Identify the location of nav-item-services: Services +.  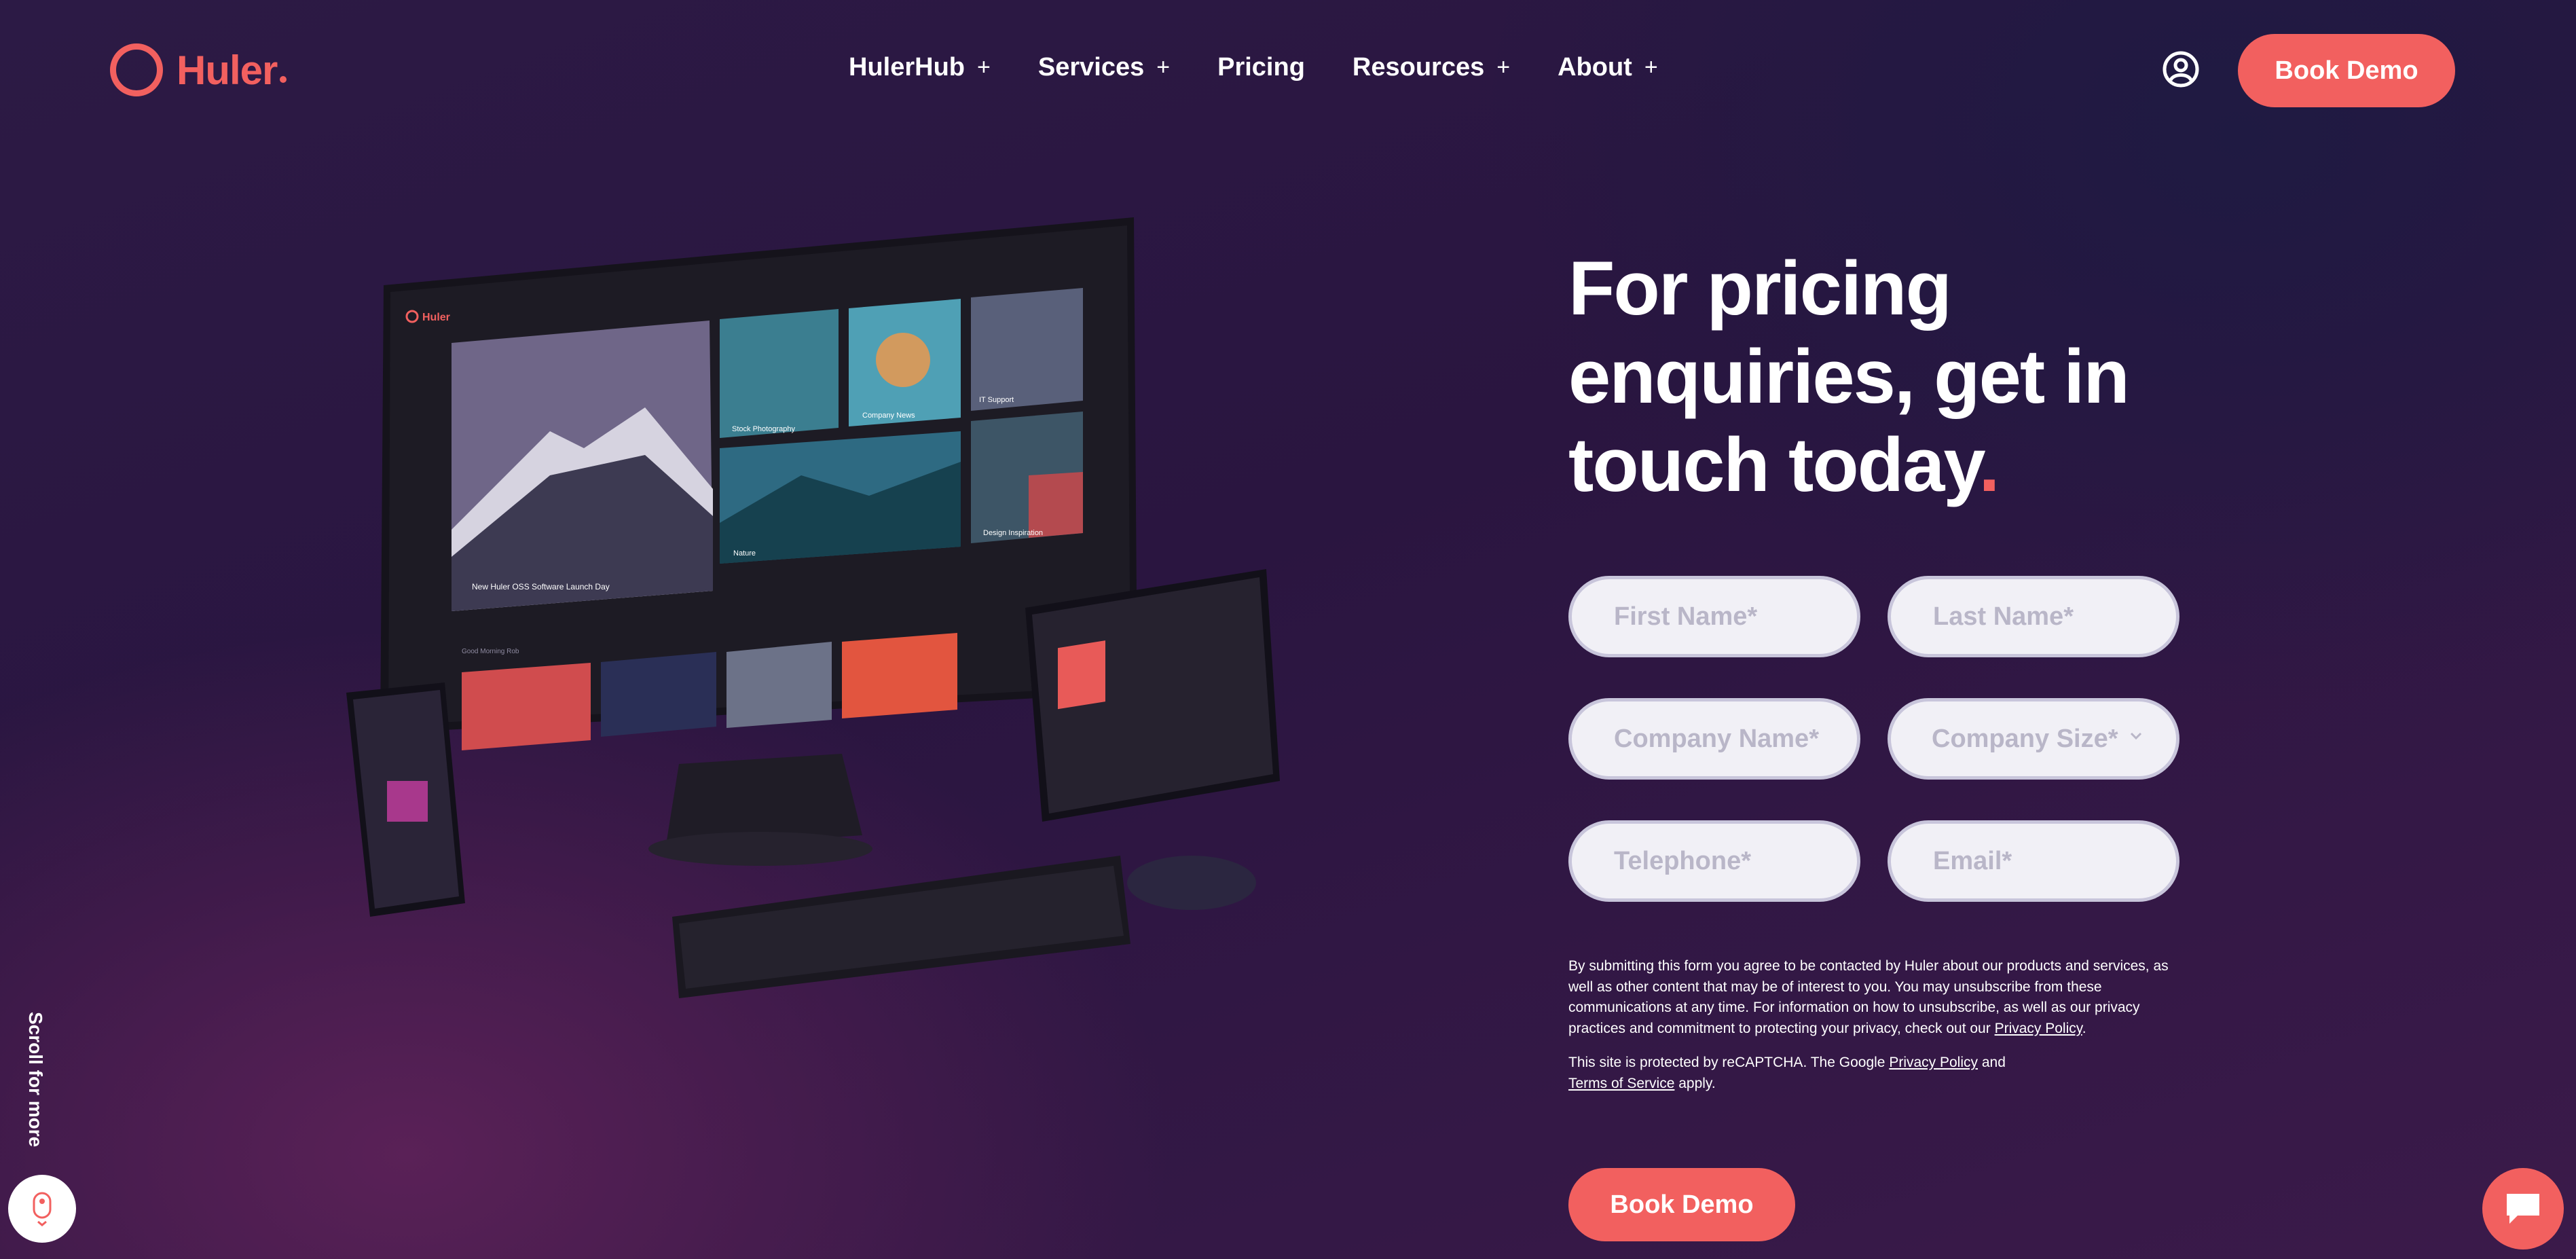
(1104, 67).